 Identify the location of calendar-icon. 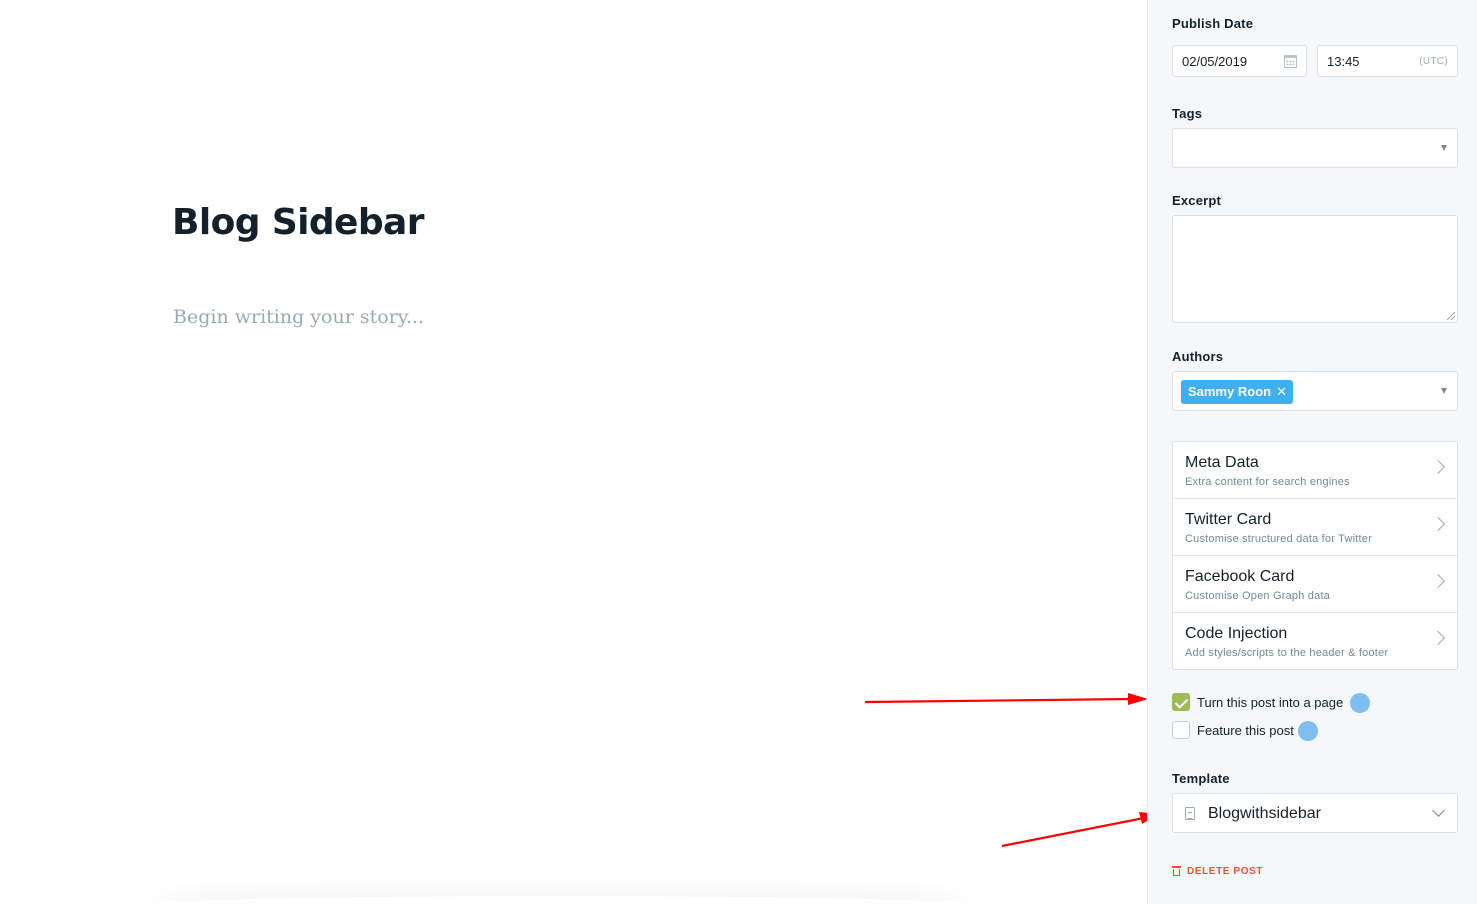
(1290, 61).